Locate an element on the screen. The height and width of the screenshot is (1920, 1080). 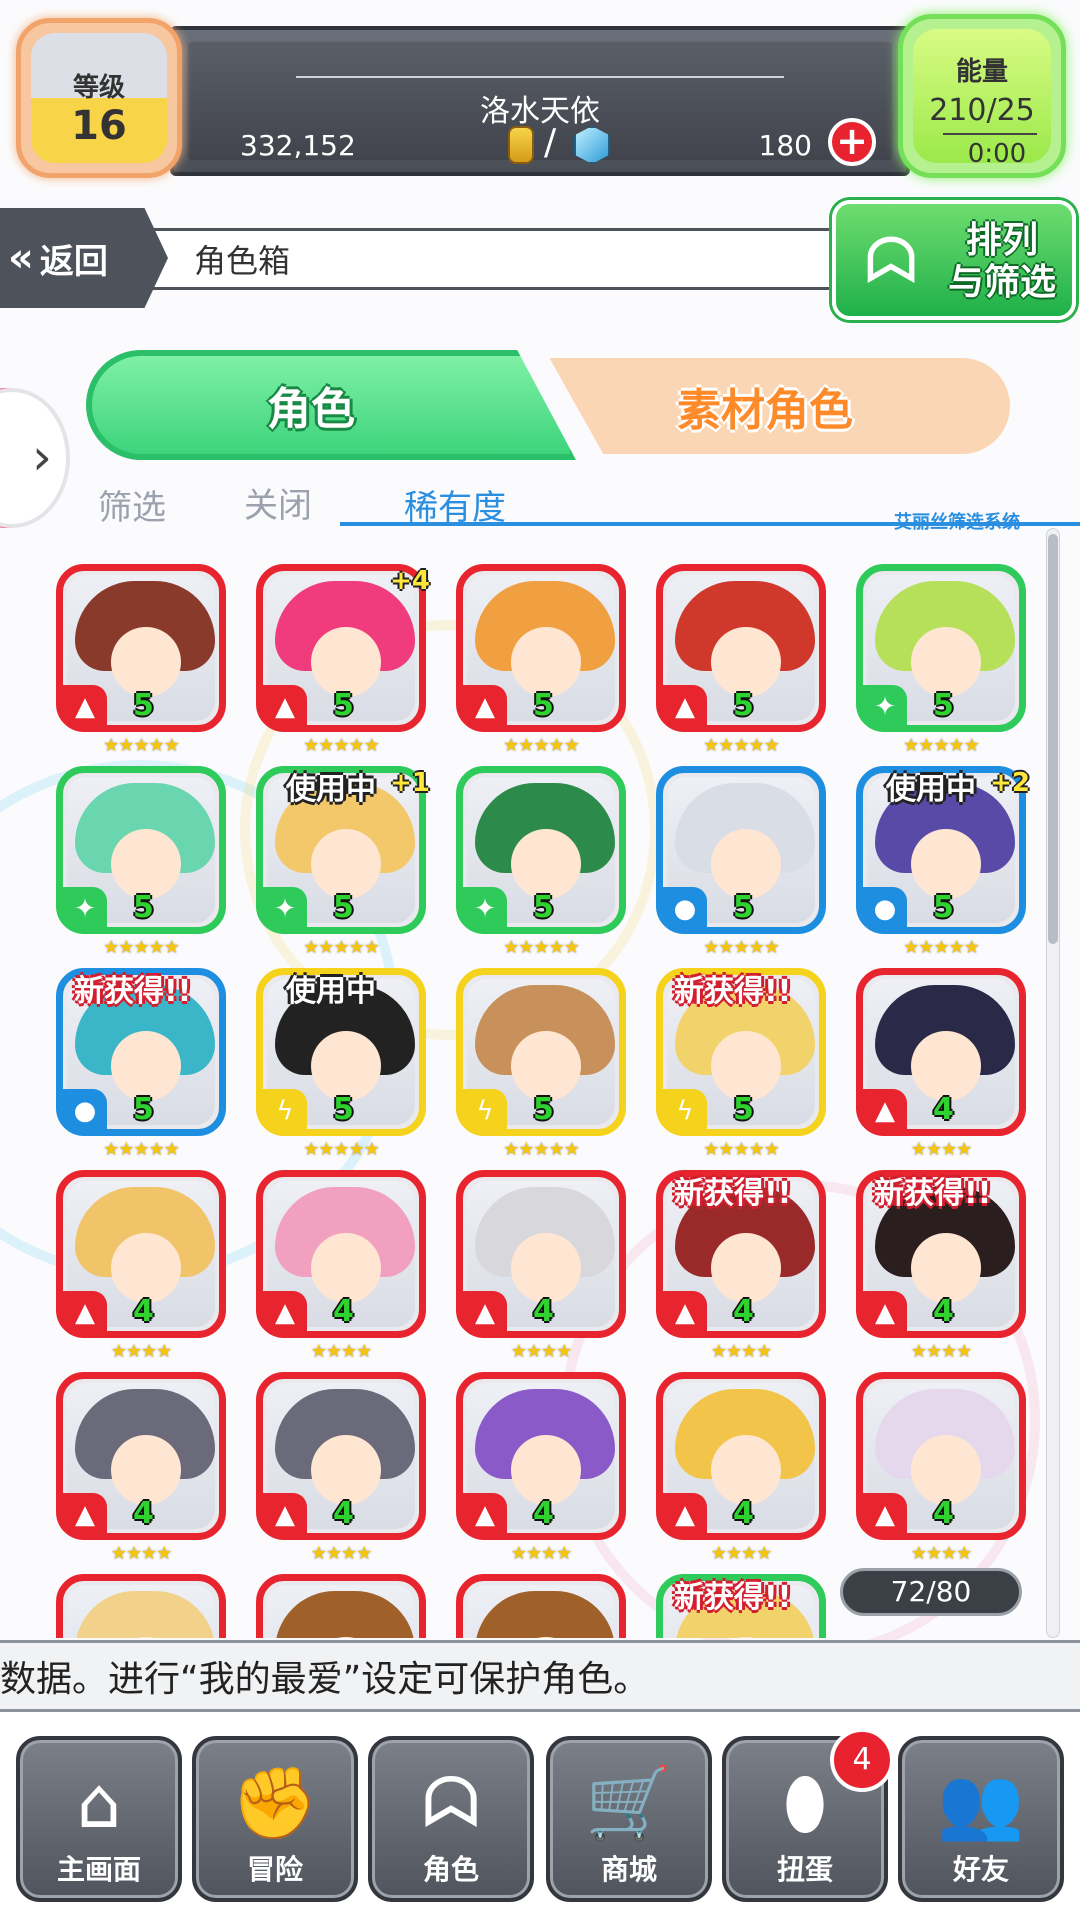
character-card: ● 5 ★★★★★ is located at coordinates (741, 862).